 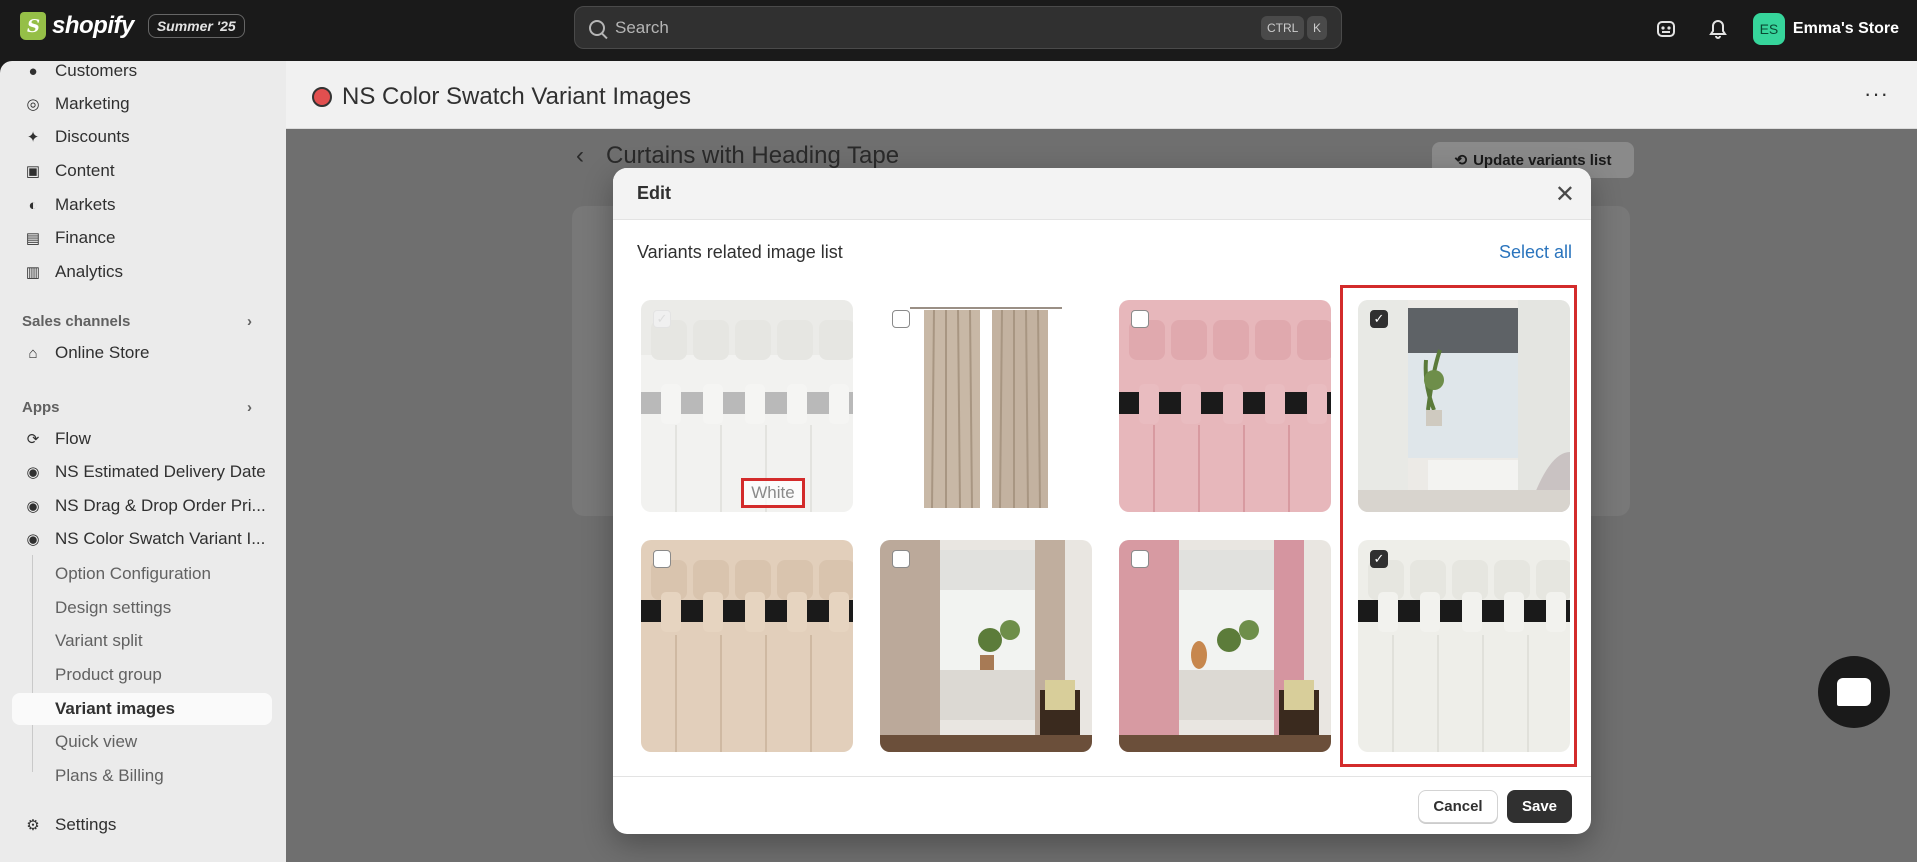 I want to click on beige-curtain-rod-image, so click(x=747, y=646).